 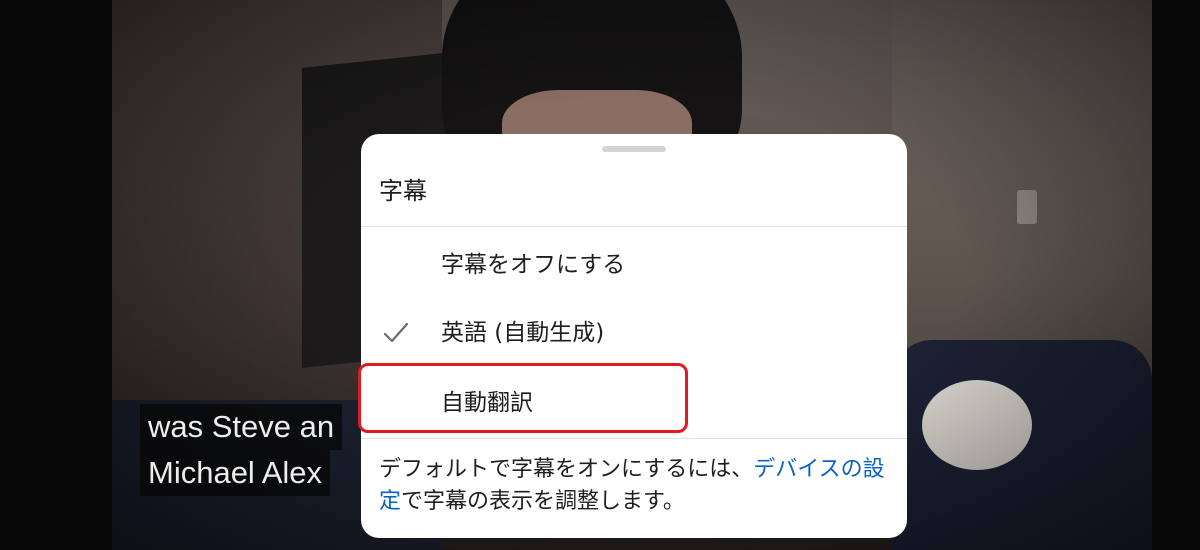 What do you see at coordinates (523, 333) in the screenshot?
I see `menu-item-label: 英語 (自動生成)` at bounding box center [523, 333].